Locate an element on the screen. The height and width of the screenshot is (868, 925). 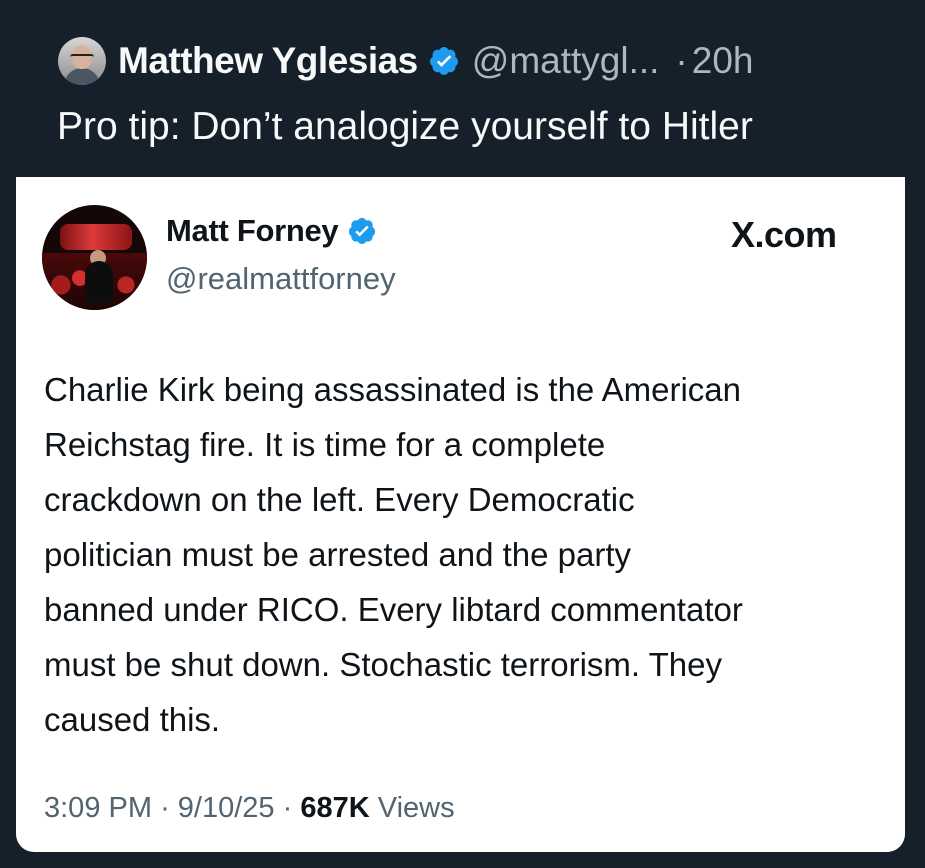
quoted-author-handle: @realmattforney is located at coordinates (281, 279).